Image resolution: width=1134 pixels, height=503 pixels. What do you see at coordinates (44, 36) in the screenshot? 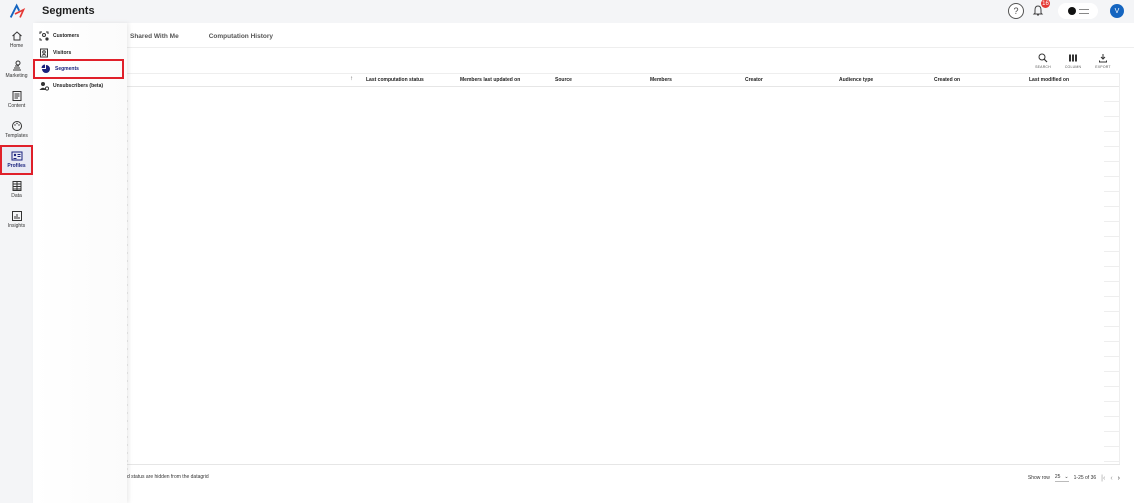
I see `customers-icon` at bounding box center [44, 36].